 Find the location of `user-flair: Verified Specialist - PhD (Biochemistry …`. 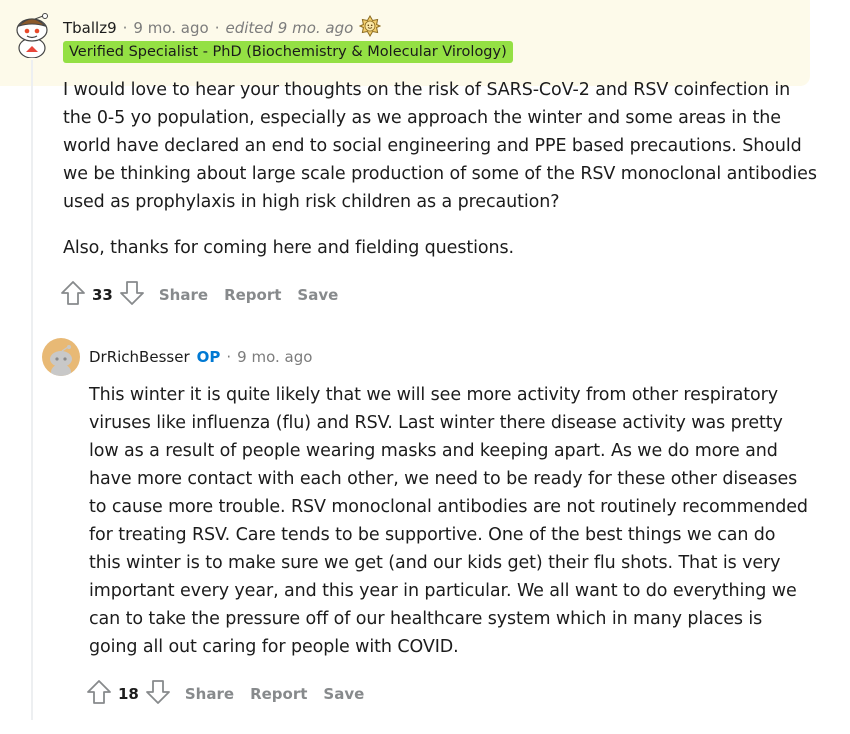

user-flair: Verified Specialist - PhD (Biochemistry … is located at coordinates (288, 52).